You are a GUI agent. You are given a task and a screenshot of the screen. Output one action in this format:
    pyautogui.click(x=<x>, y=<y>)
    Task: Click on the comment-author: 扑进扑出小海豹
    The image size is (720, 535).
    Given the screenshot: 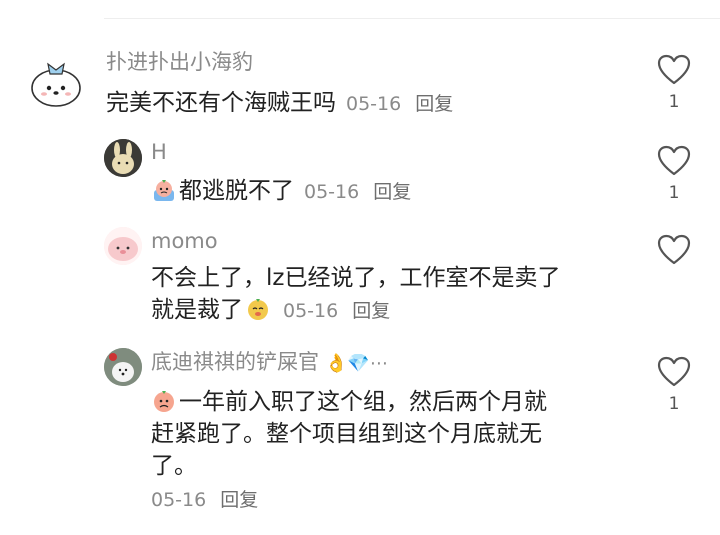 What is the action you would take?
    pyautogui.click(x=179, y=62)
    